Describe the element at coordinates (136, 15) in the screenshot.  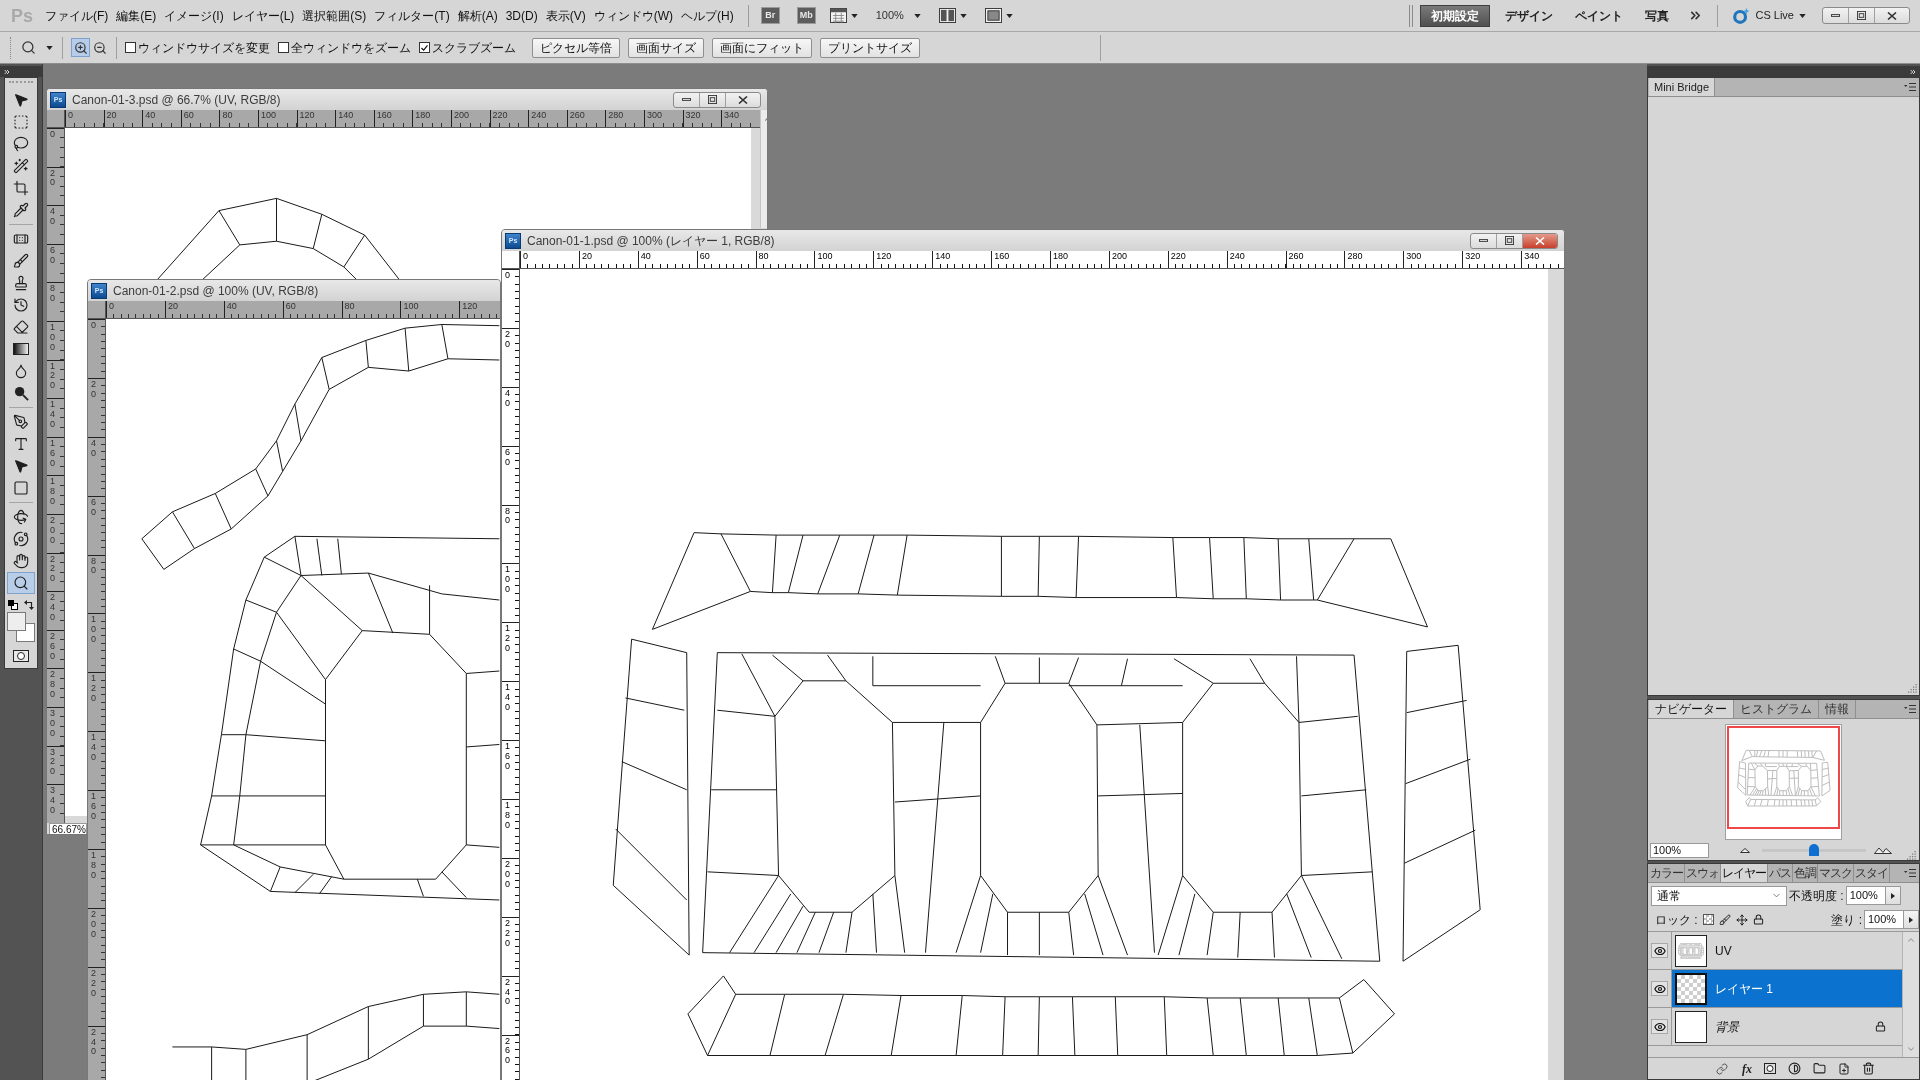
I see `menu-item: 編集(E)` at that location.